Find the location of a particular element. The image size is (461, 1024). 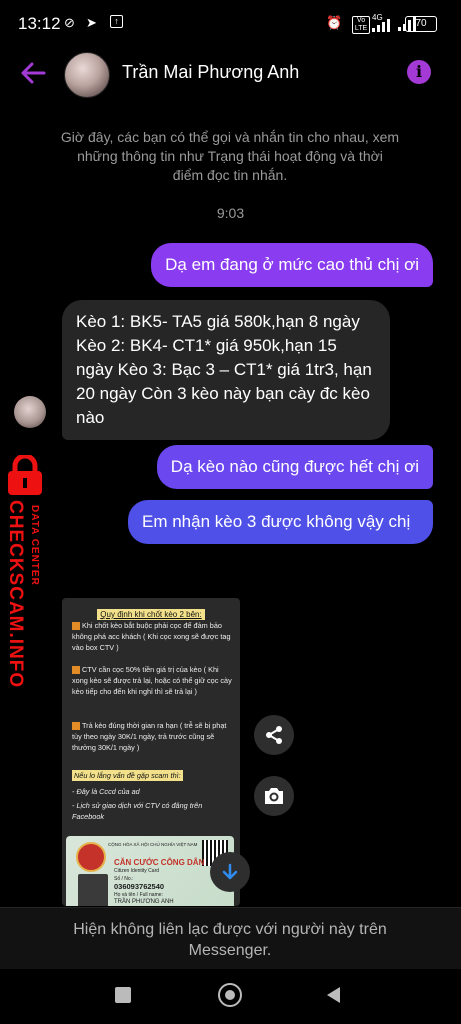

id-card-subtitle: Citizen Identity Card is located at coordinates (137, 871).